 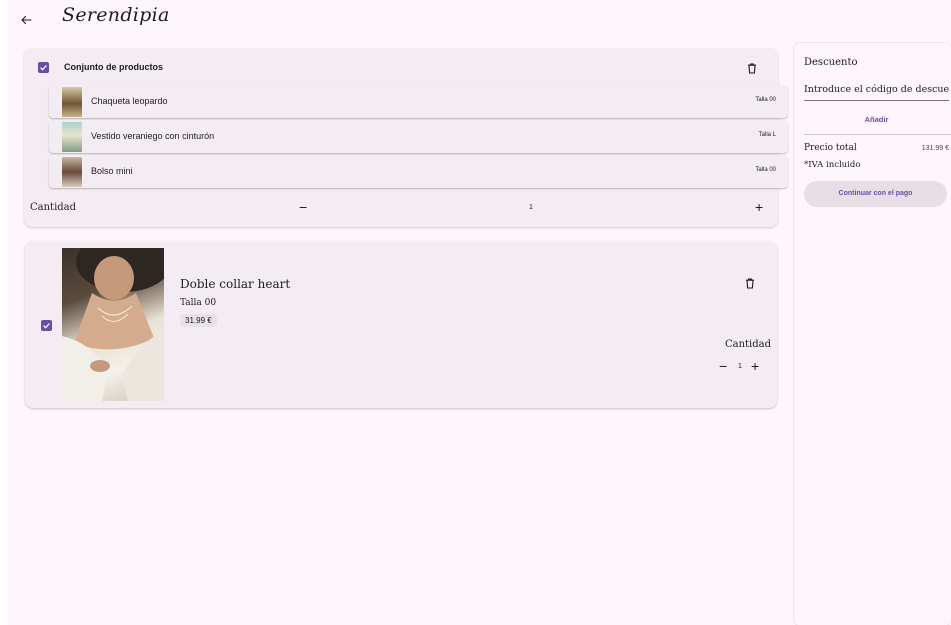 I want to click on bundle-item-name: Bolso mini, so click(x=112, y=171).